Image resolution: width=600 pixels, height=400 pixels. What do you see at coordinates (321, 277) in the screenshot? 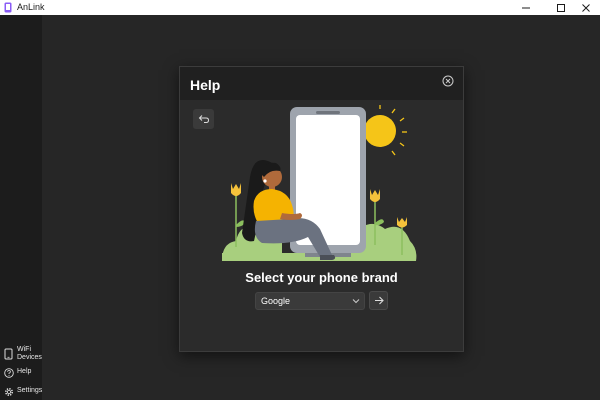
I see `select-brand-prompt: Select your phone brand` at bounding box center [321, 277].